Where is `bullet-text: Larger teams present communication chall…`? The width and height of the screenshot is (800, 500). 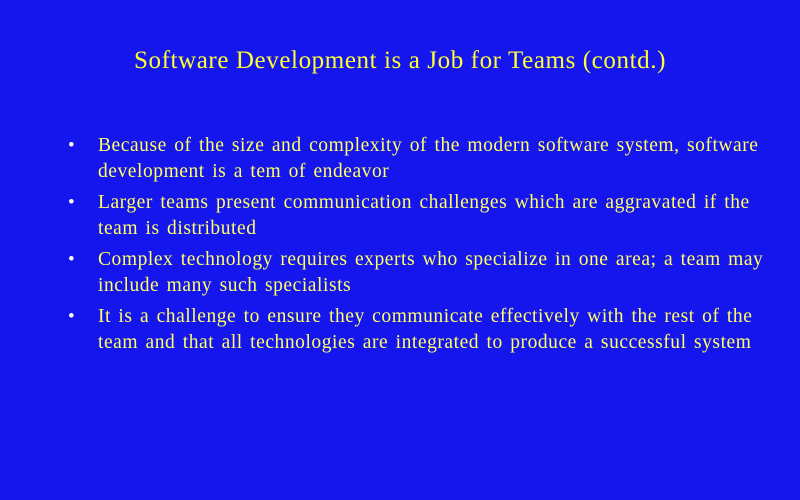
bullet-text: Larger teams present communication chall… is located at coordinates (424, 215).